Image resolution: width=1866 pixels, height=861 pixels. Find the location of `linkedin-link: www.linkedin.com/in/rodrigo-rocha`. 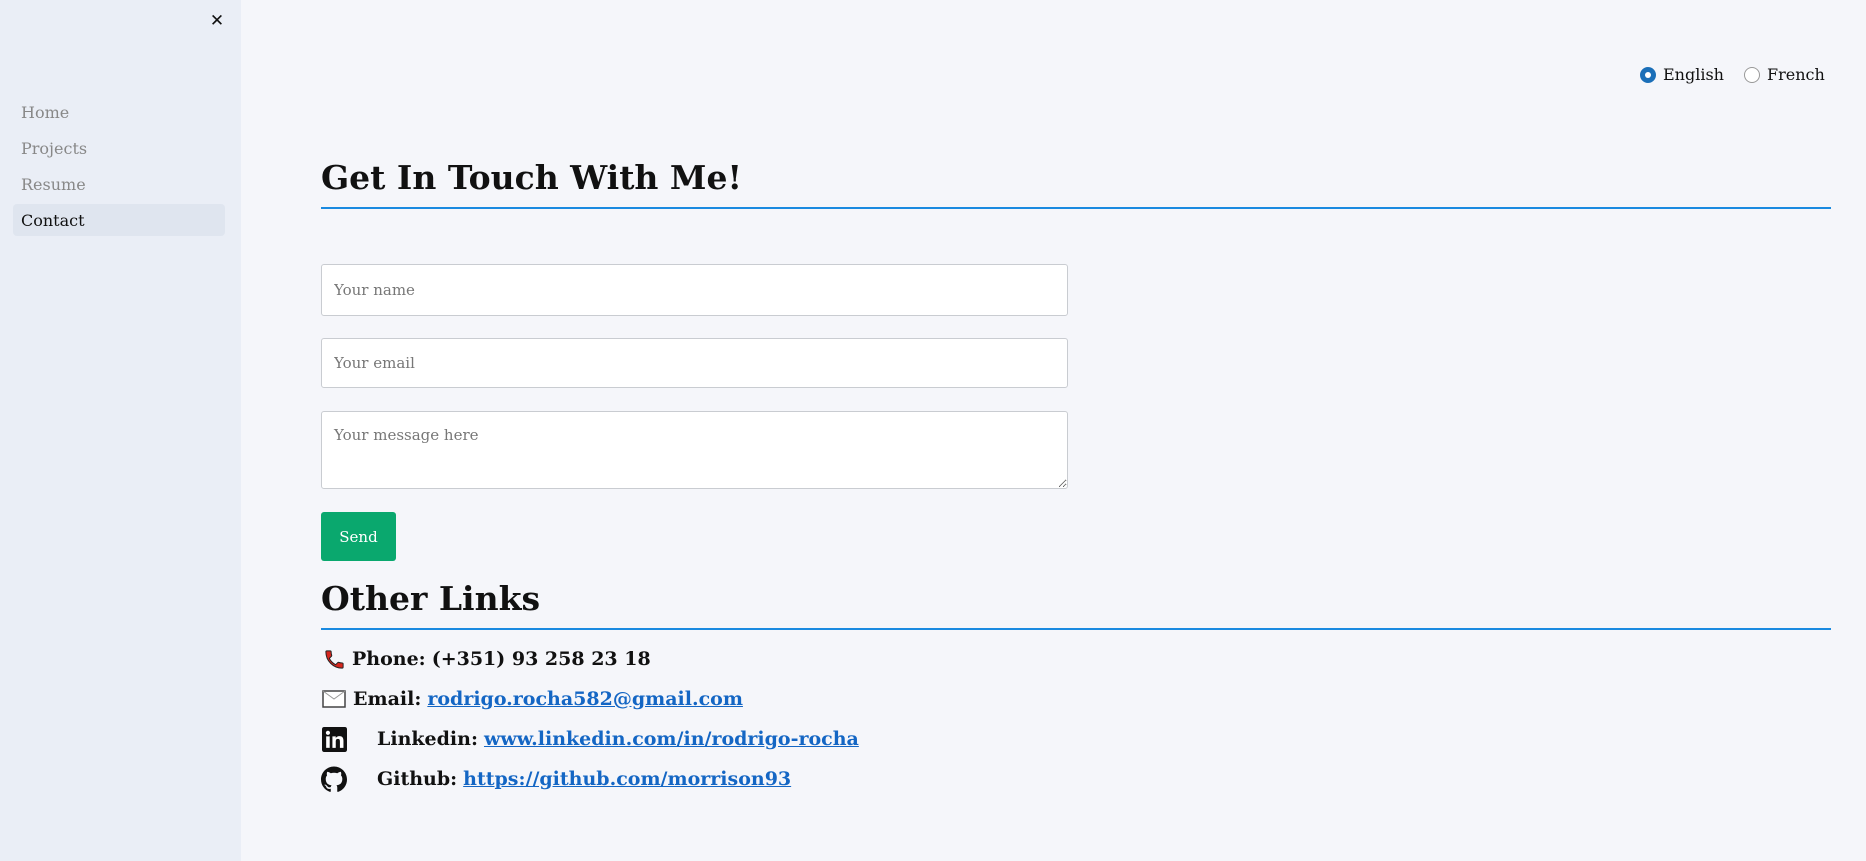

linkedin-link: www.linkedin.com/in/rodrigo-rocha is located at coordinates (671, 739).